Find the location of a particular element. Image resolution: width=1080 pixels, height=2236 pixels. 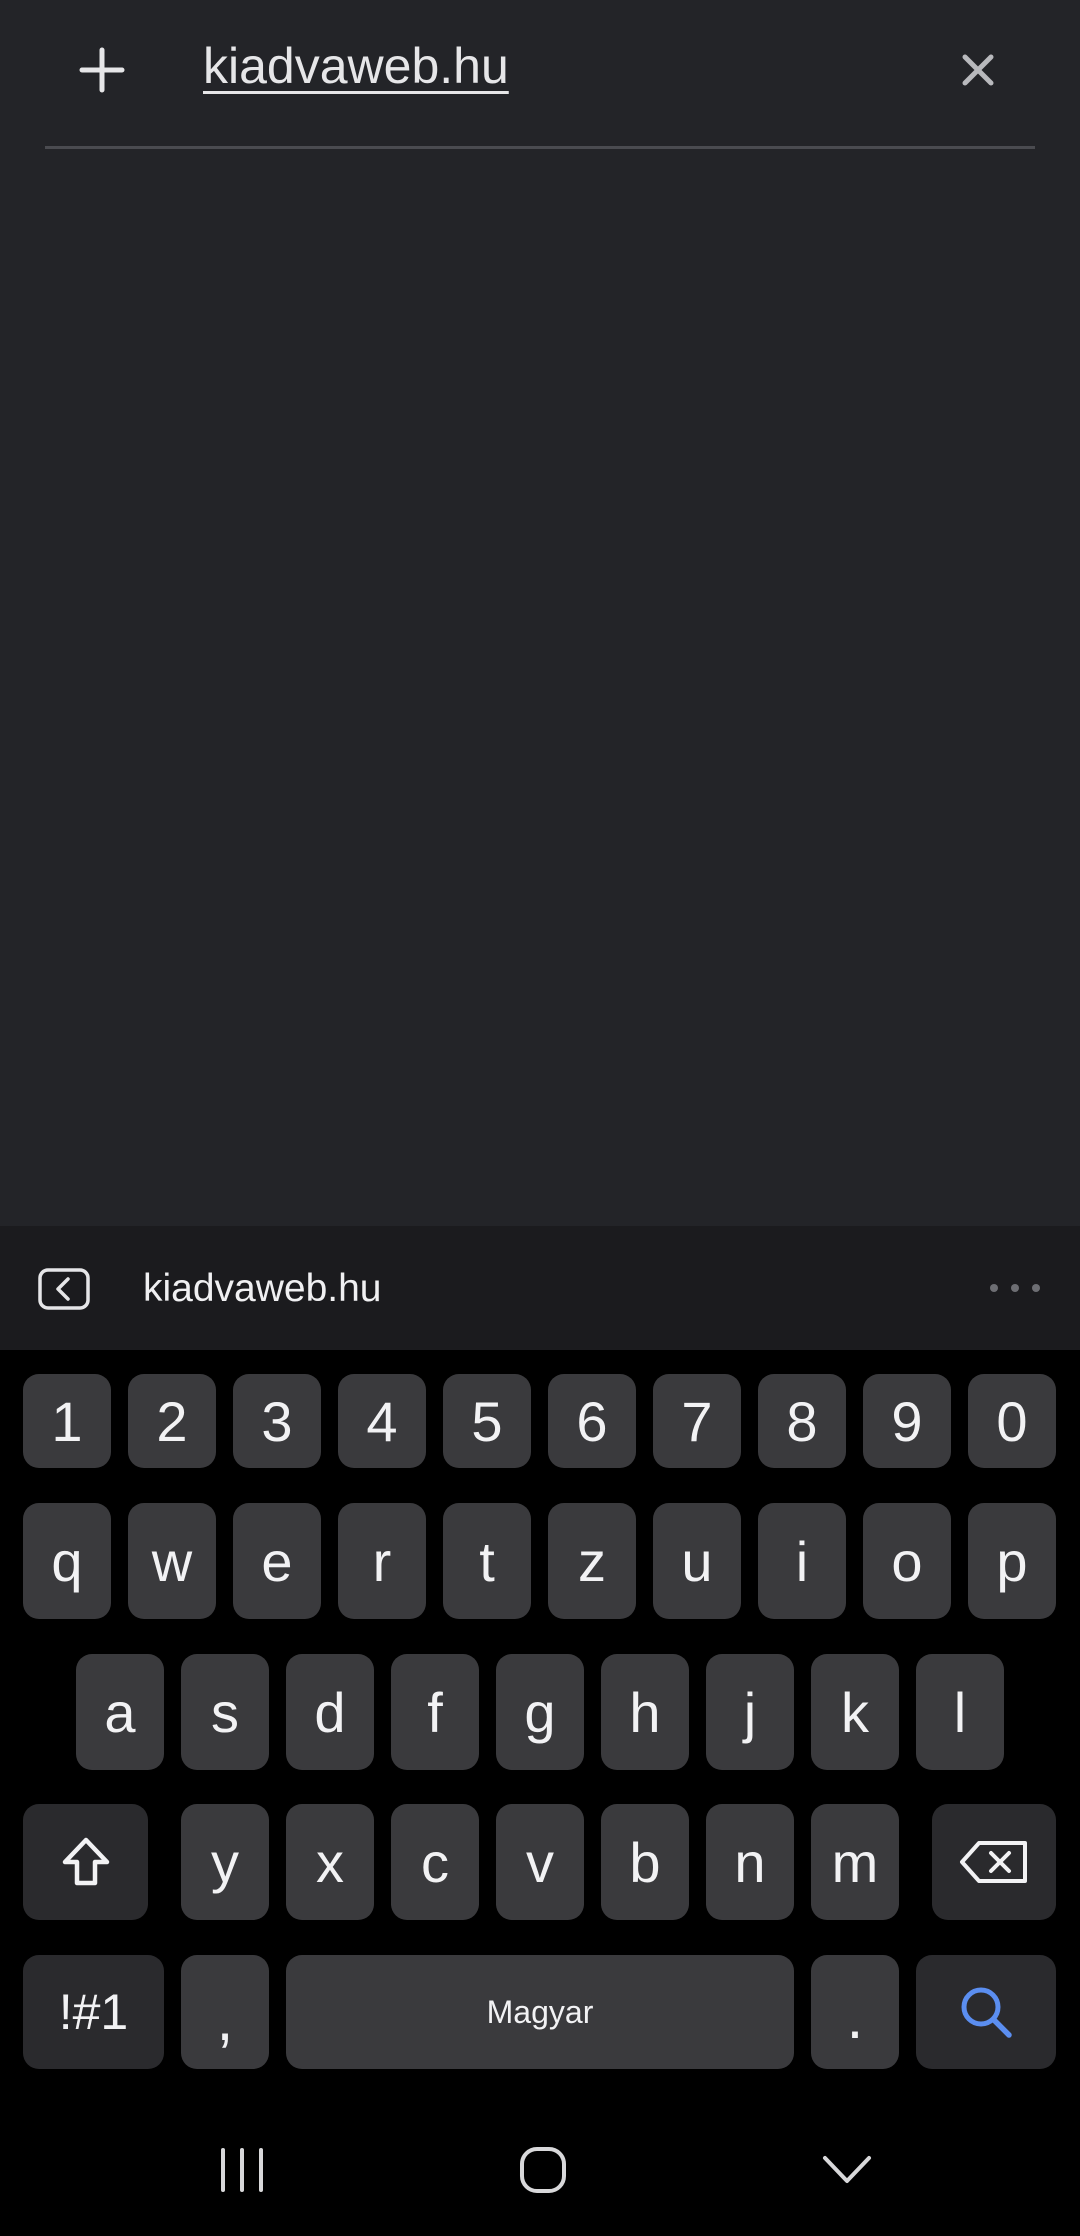

key-m: m is located at coordinates (855, 1862).